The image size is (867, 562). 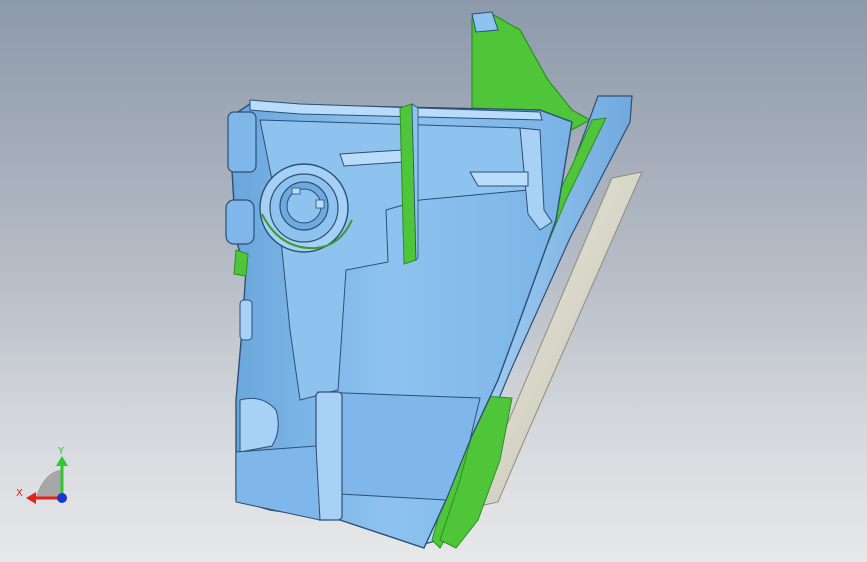 I want to click on left-boss-top, so click(x=242, y=142).